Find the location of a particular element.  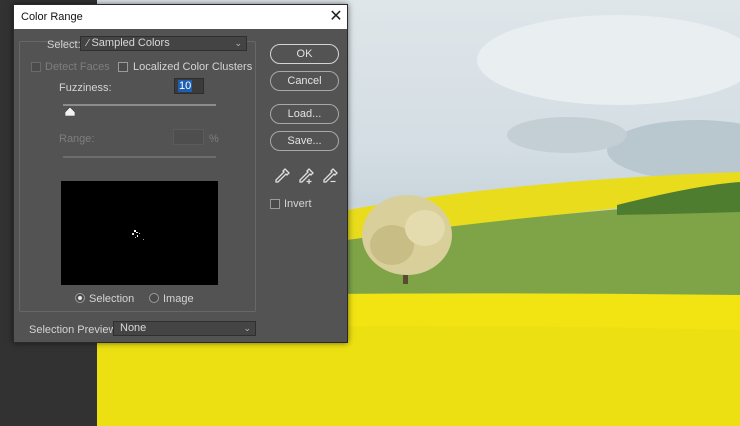

dialog-title: Color Range is located at coordinates (52, 17).